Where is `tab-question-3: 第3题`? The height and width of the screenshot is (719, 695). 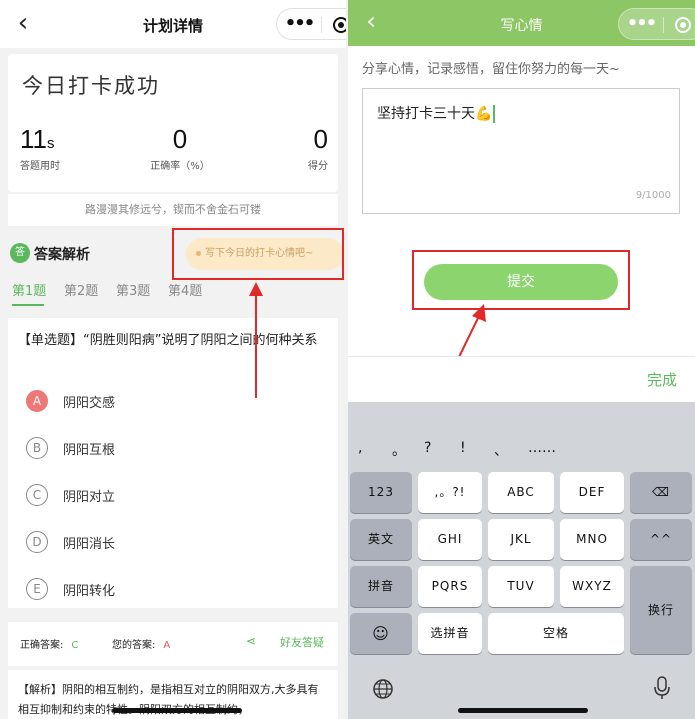 tab-question-3: 第3题 is located at coordinates (133, 289).